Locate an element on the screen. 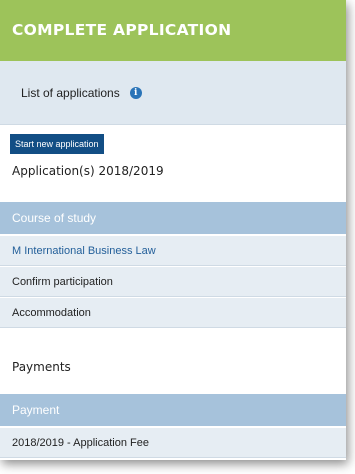 This screenshot has height=474, width=355. info-icon: i is located at coordinates (135, 92).